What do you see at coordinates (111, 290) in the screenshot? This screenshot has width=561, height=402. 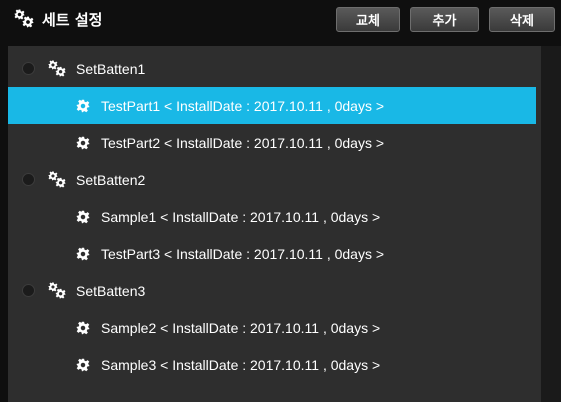 I see `group-label: SetBatten3` at bounding box center [111, 290].